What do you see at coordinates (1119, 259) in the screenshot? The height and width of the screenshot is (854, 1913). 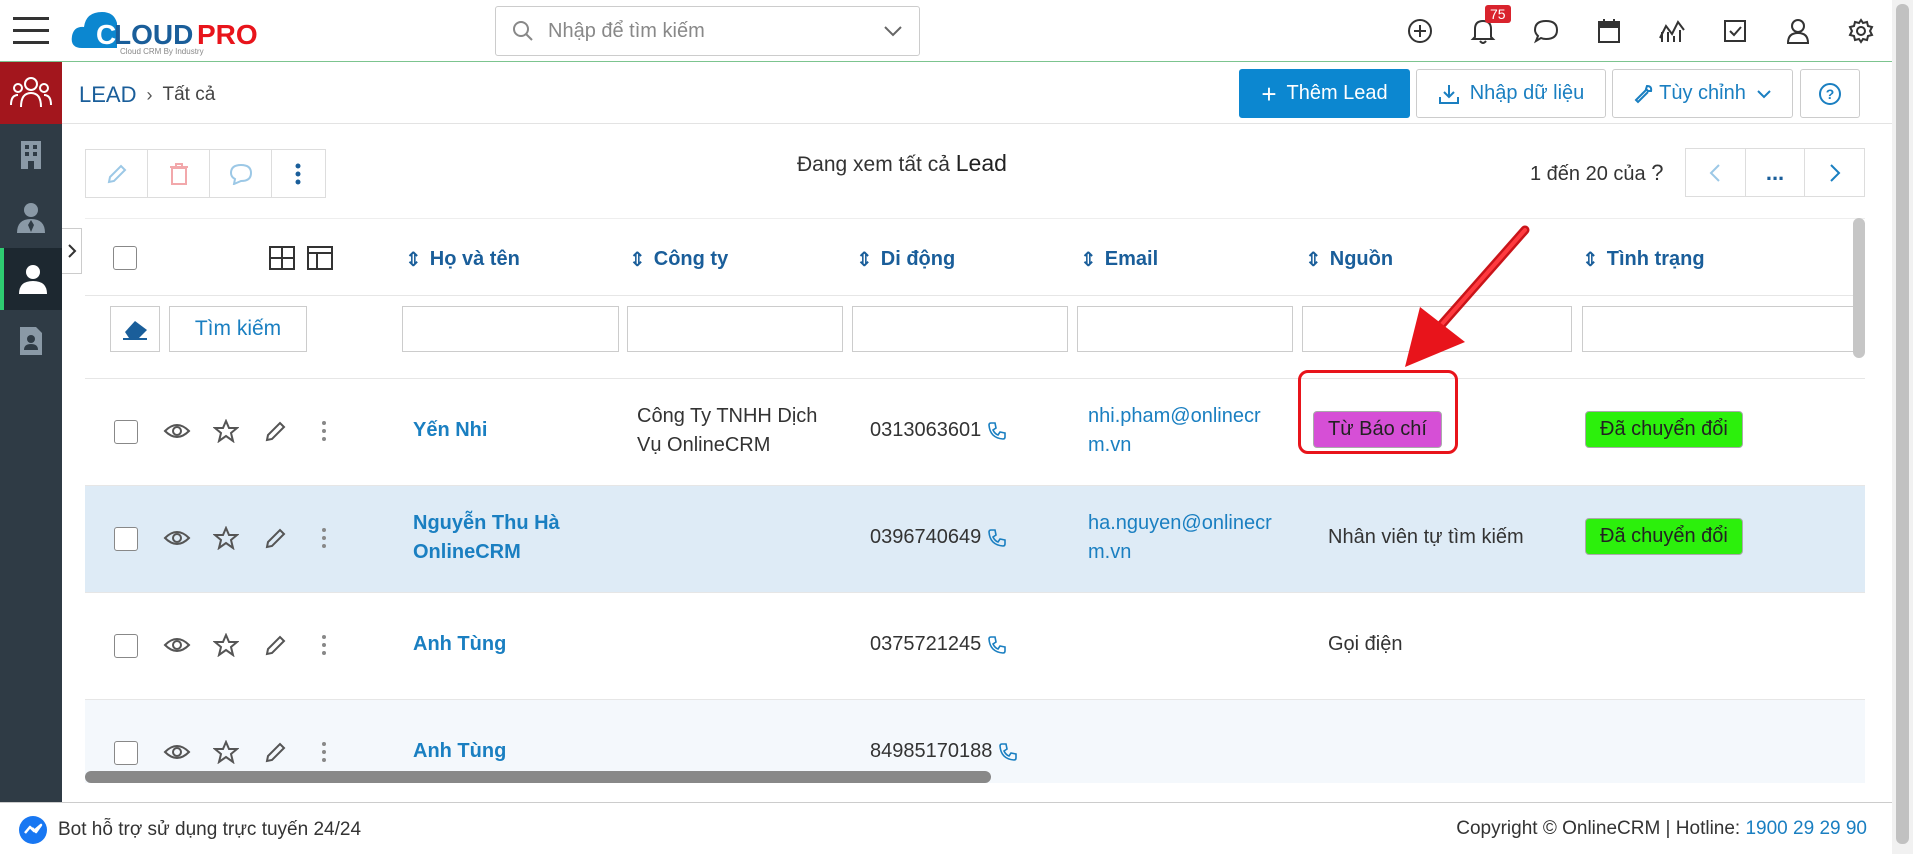 I see `column-header-email: ⇕ Email` at bounding box center [1119, 259].